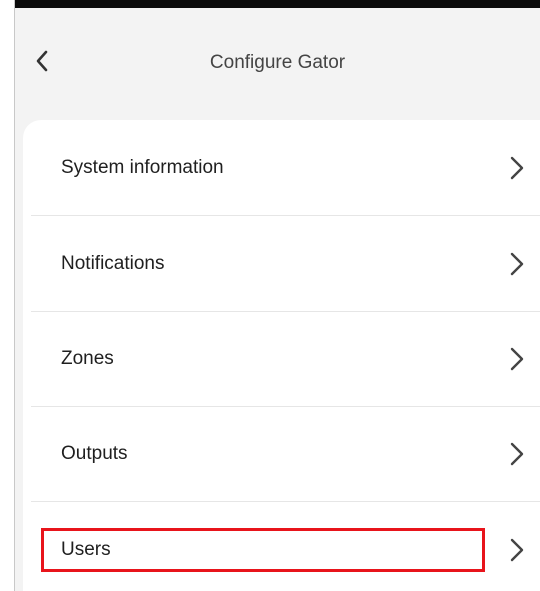  Describe the element at coordinates (263, 550) in the screenshot. I see `highlight-box` at that location.